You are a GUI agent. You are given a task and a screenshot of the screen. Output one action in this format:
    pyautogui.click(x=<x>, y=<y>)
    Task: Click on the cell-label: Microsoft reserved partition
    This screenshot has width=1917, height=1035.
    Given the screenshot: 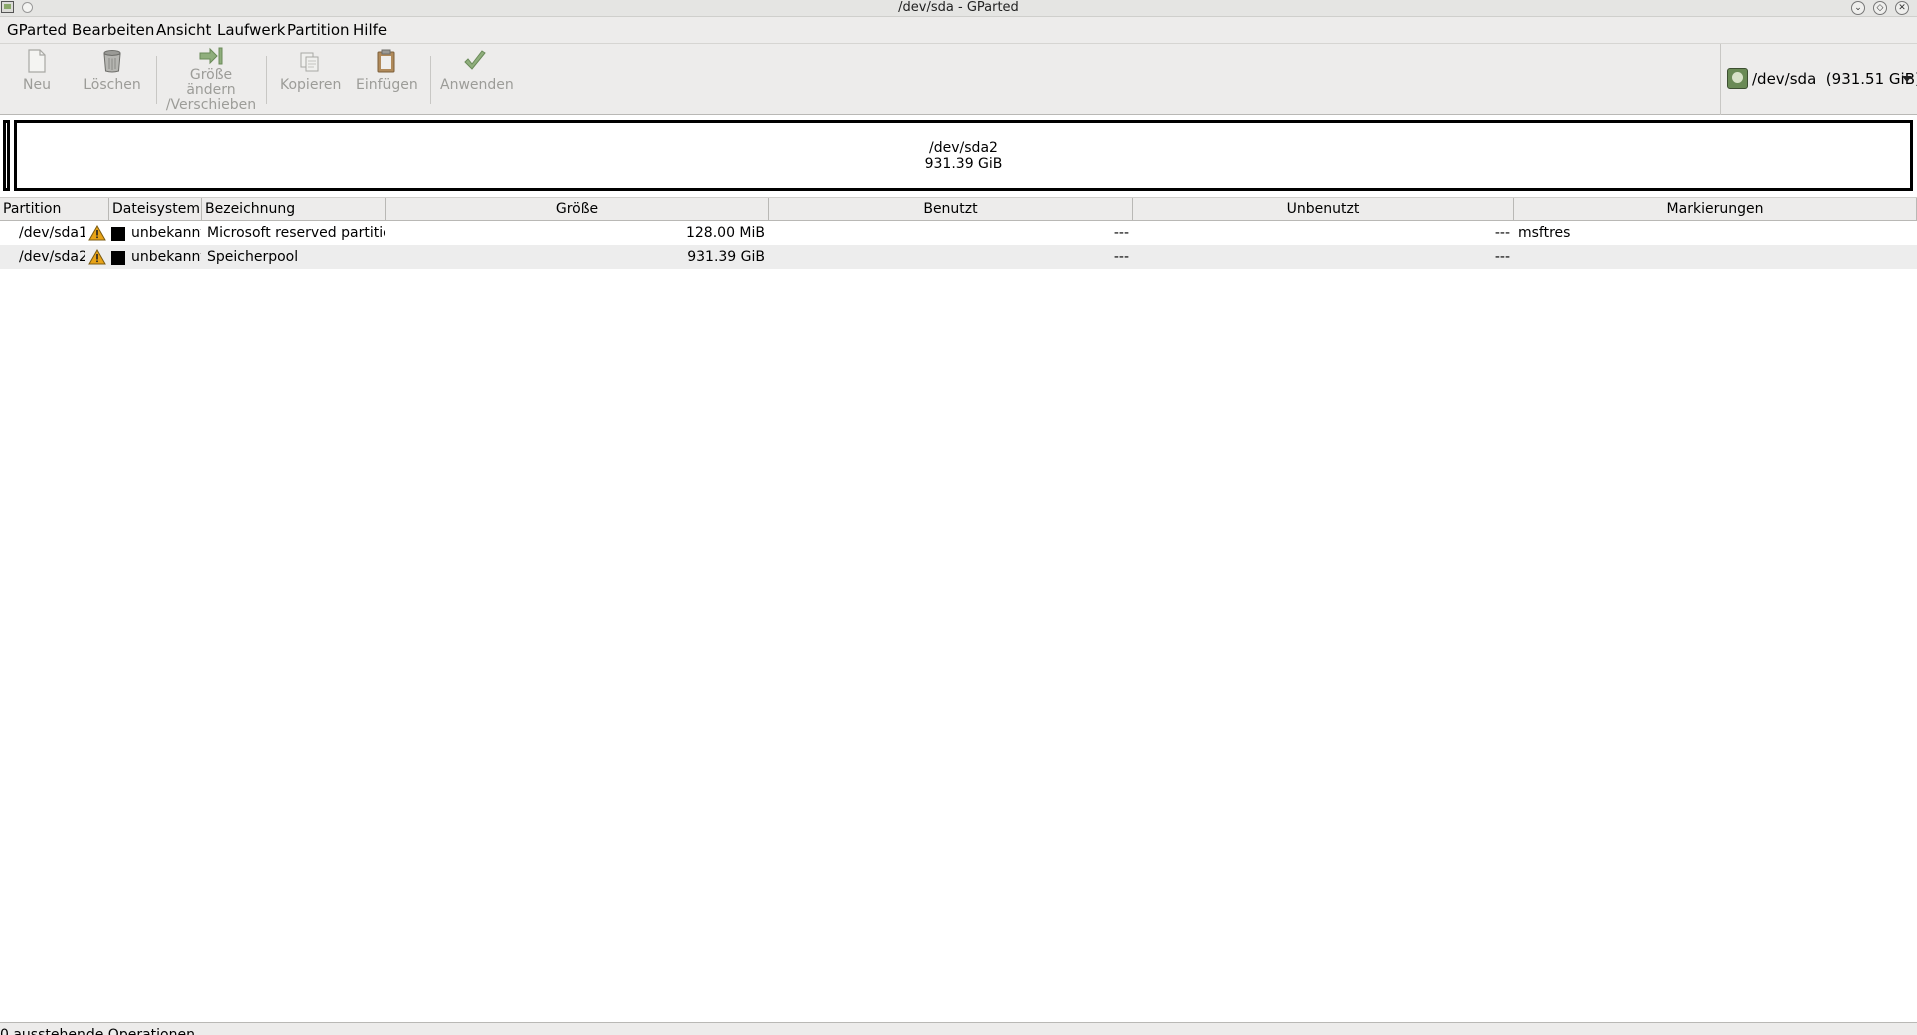 What is the action you would take?
    pyautogui.click(x=296, y=233)
    